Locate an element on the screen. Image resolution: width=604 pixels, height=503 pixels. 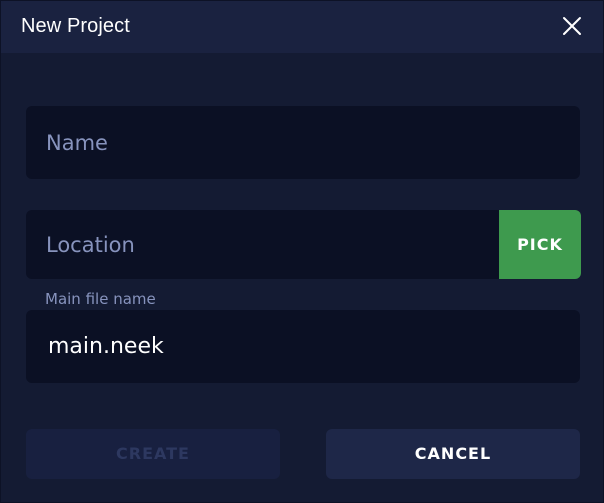
project-name-input is located at coordinates (303, 142).